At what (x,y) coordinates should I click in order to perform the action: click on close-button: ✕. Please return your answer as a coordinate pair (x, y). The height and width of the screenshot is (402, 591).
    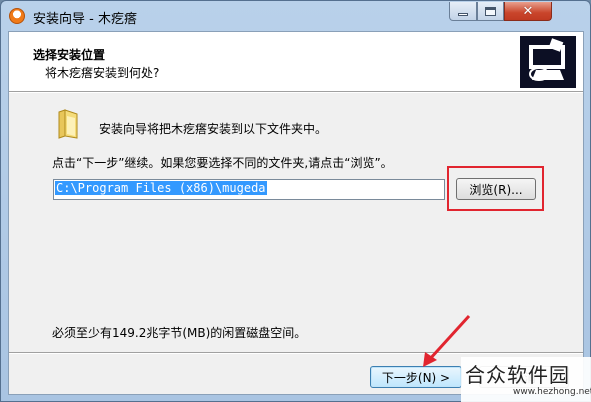
    Looking at the image, I should click on (528, 11).